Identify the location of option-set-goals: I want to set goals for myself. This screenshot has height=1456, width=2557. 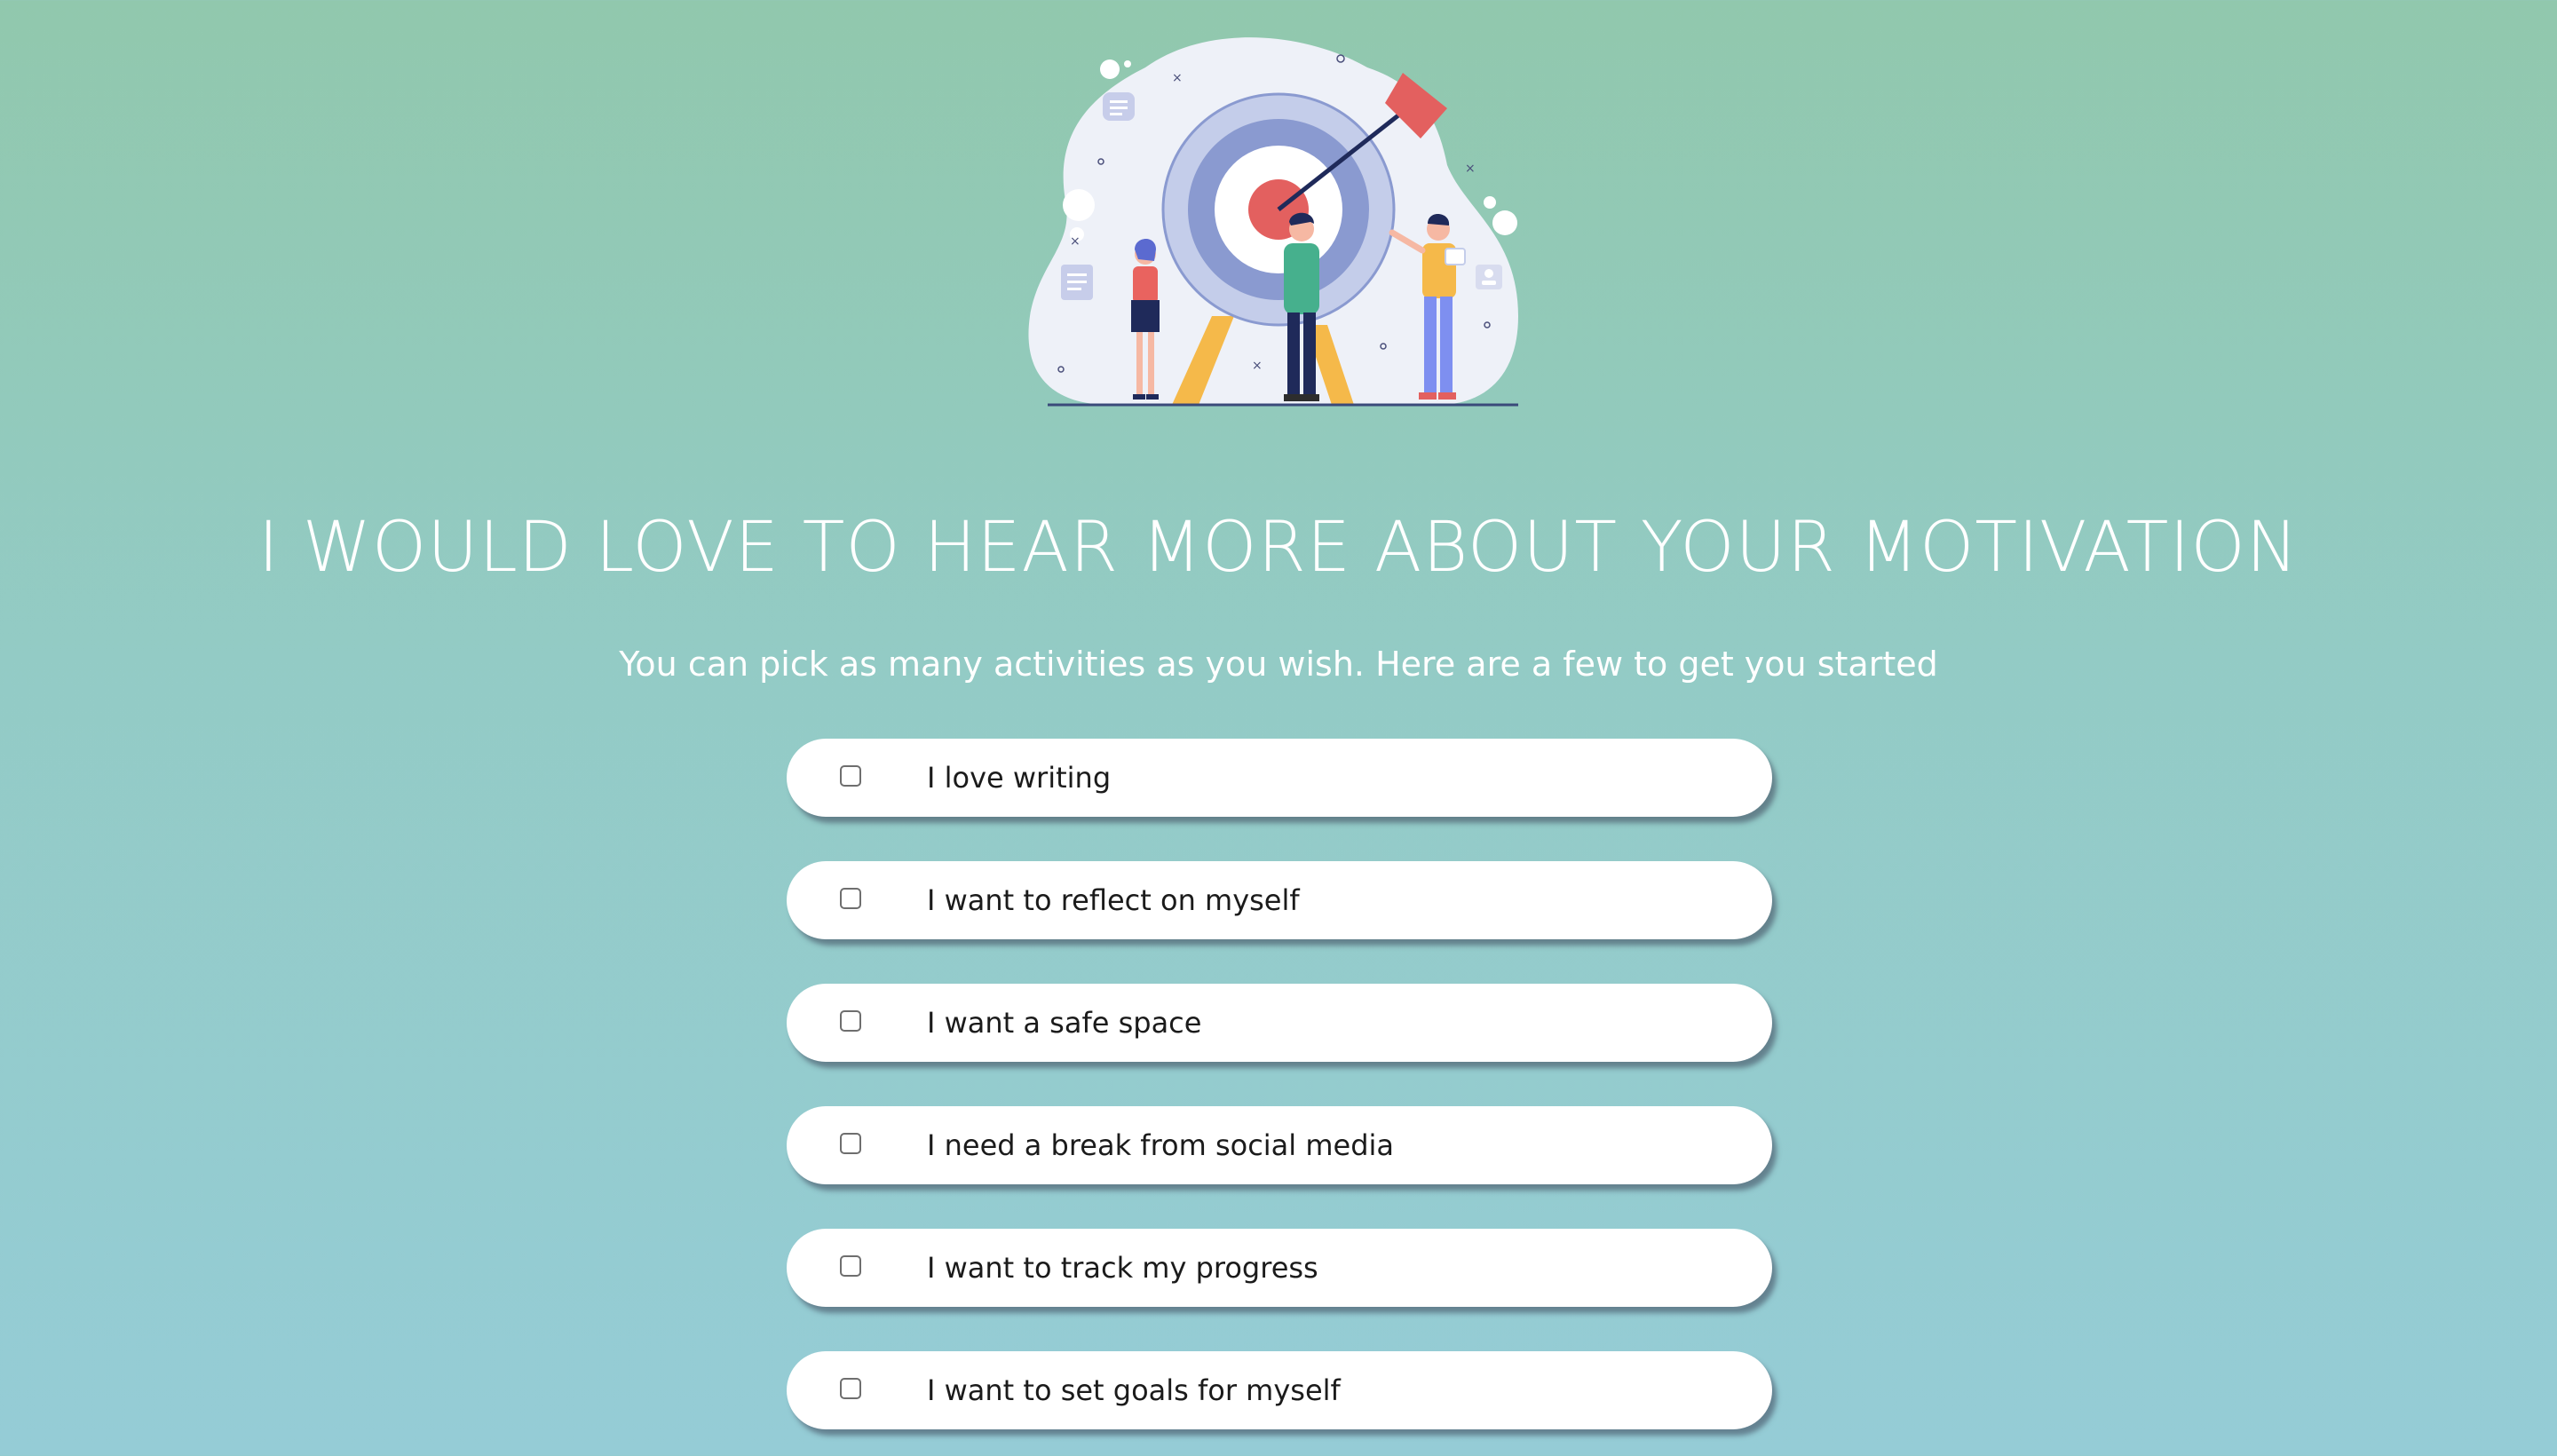
(1279, 1390).